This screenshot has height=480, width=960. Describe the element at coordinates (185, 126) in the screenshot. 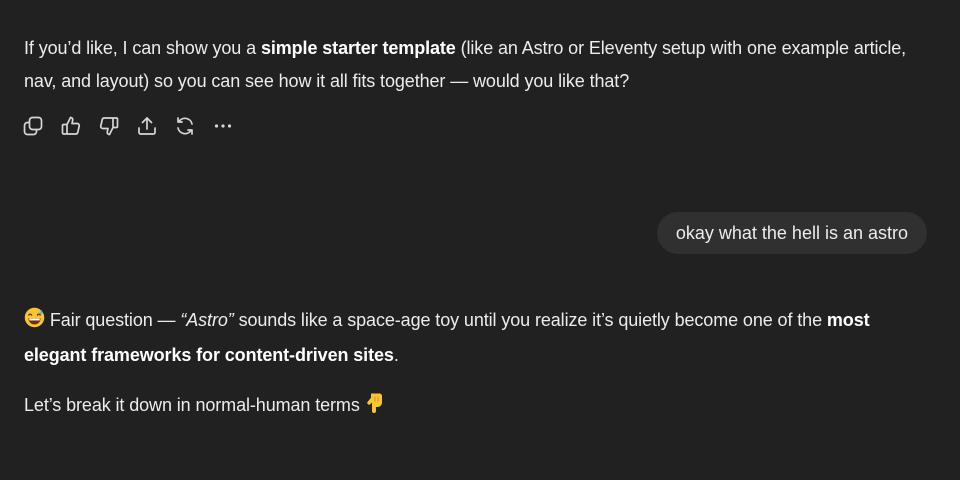

I see `refresh-icon` at that location.